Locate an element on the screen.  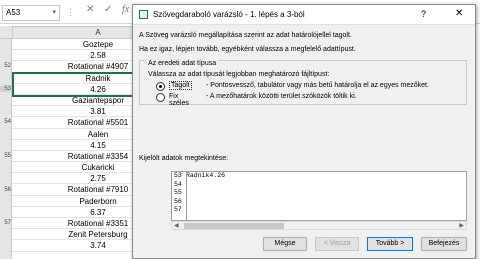
preview-line-text: Radnik4.26 is located at coordinates (206, 175).